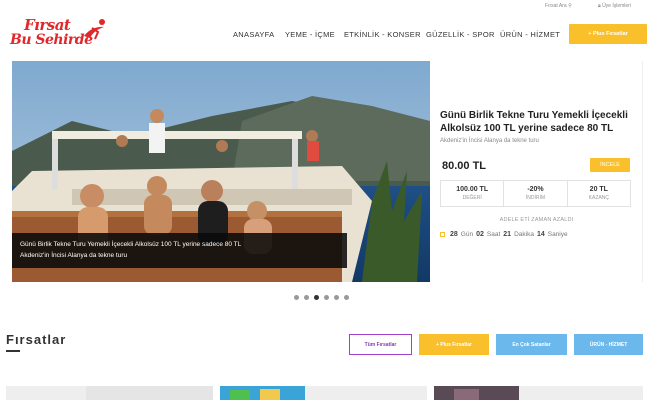  What do you see at coordinates (310, 34) in the screenshot?
I see `nav-yeme-icme: YEME - İÇME` at bounding box center [310, 34].